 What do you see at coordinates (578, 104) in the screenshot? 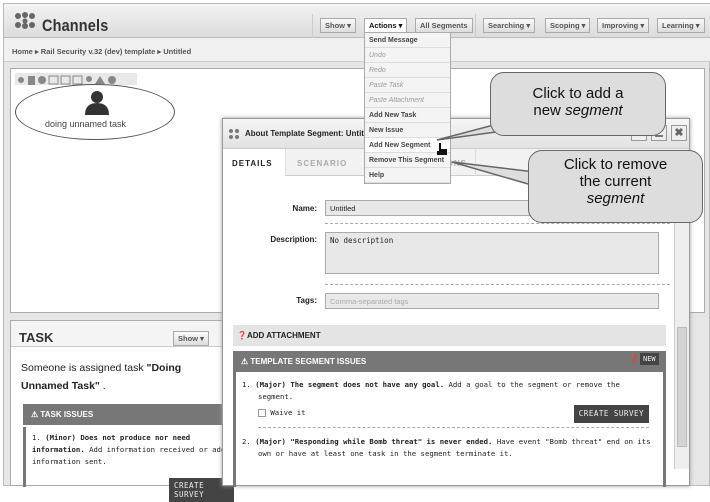
I see `callout-add-segment: Click to add a new segment` at bounding box center [578, 104].